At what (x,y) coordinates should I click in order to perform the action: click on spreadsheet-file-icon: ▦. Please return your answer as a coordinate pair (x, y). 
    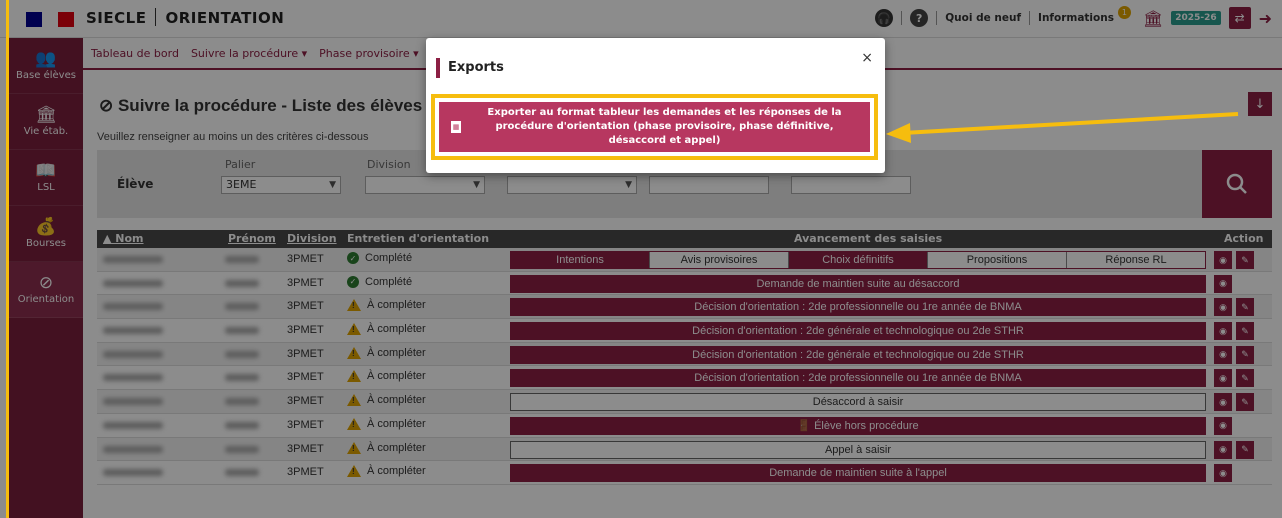
    Looking at the image, I should click on (456, 127).